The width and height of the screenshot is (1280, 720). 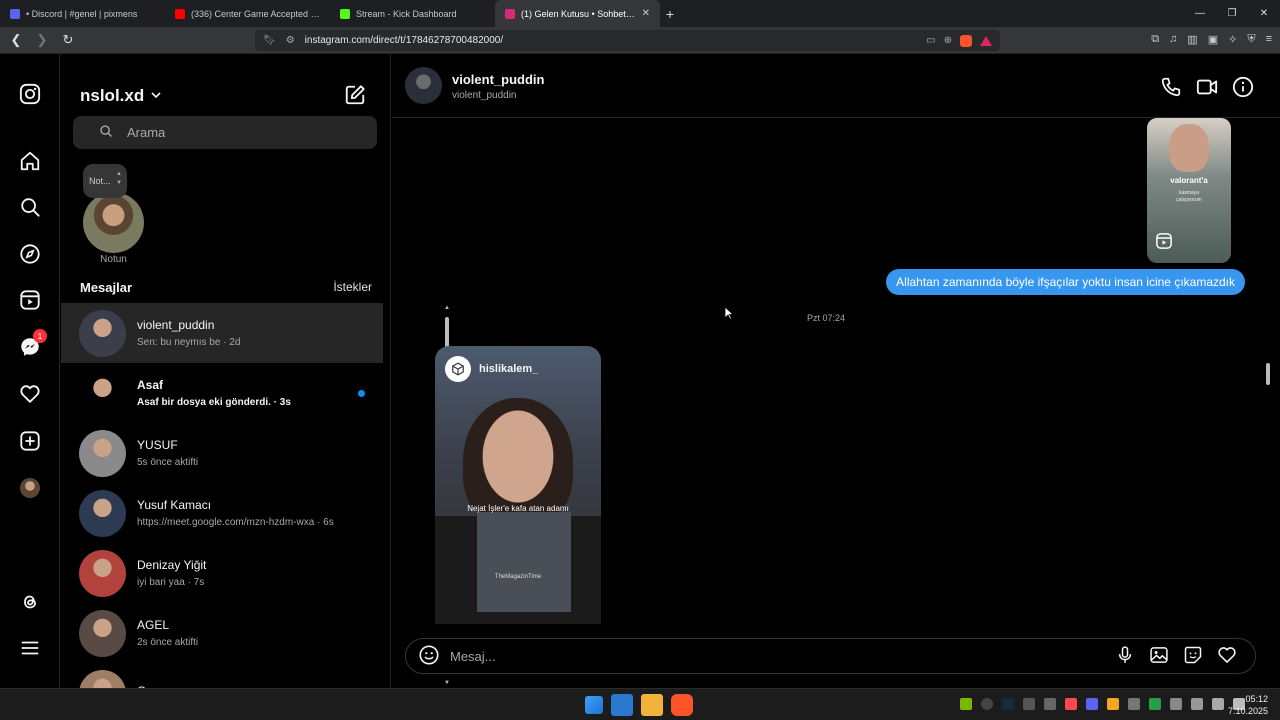 What do you see at coordinates (670, 14) in the screenshot?
I see `new-tab-button: +` at bounding box center [670, 14].